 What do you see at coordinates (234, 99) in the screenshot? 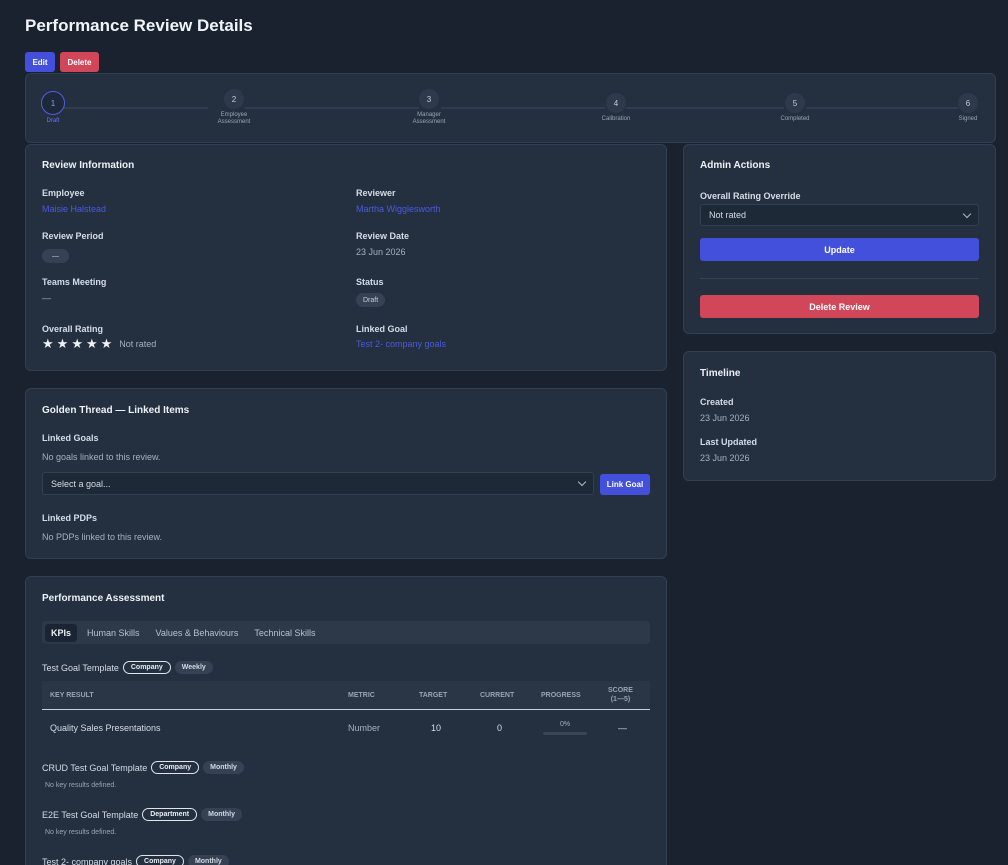
I see `step-number: 2` at bounding box center [234, 99].